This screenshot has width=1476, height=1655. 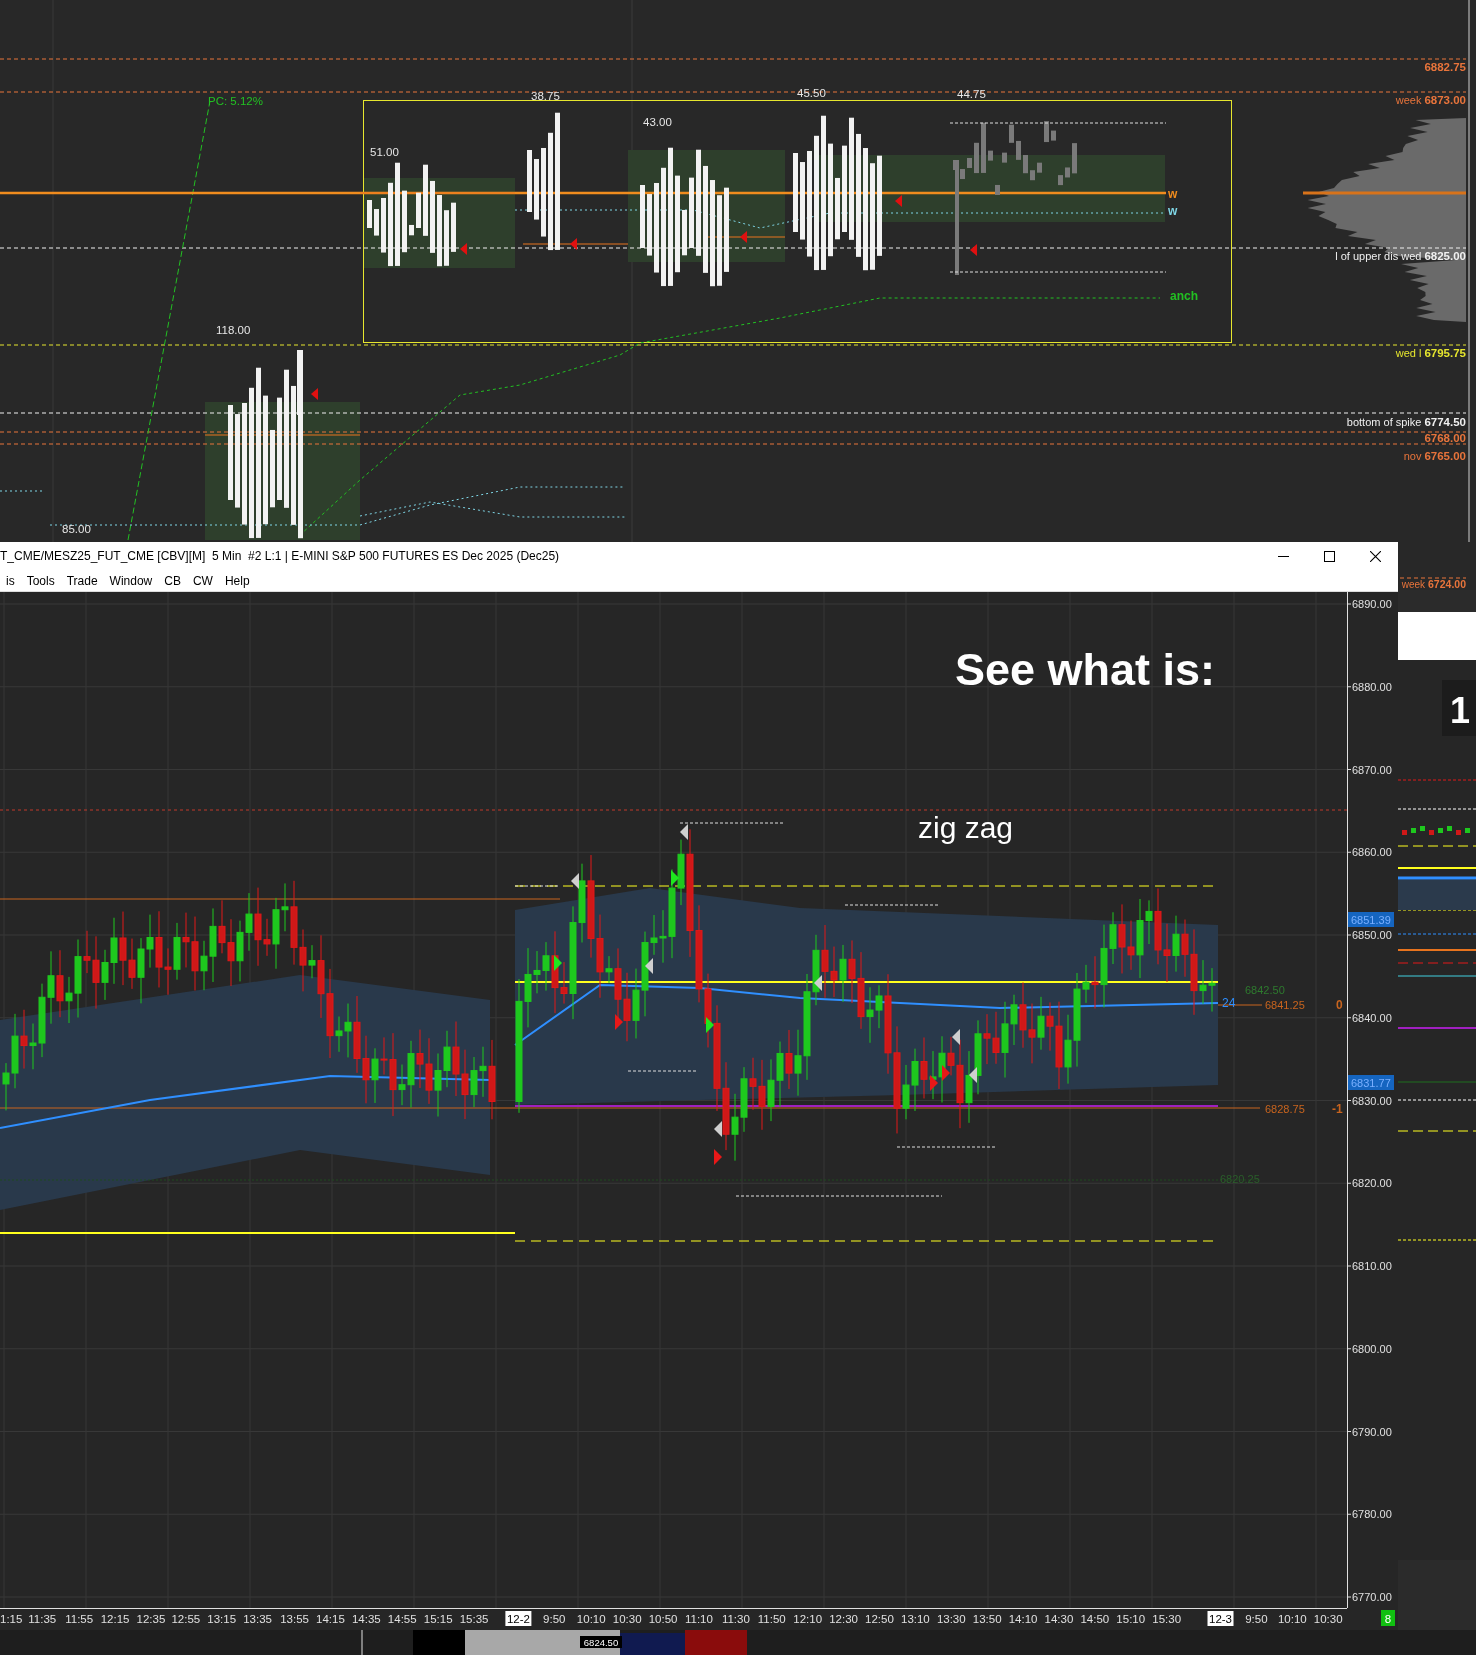 I want to click on price-axis-label: 6820.00, so click(x=1372, y=1183).